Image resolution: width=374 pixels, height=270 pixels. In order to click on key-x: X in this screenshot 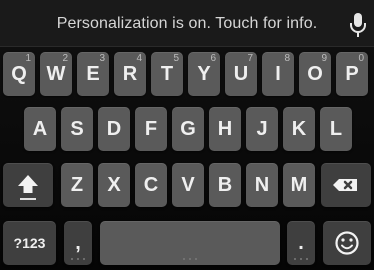, I will do `click(114, 185)`.